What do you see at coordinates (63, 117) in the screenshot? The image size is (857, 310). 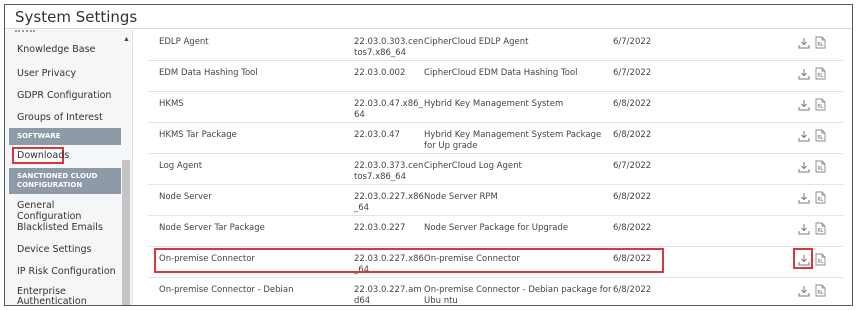 I see `sidebar-item-groups-of-interest: Groups of Interest` at bounding box center [63, 117].